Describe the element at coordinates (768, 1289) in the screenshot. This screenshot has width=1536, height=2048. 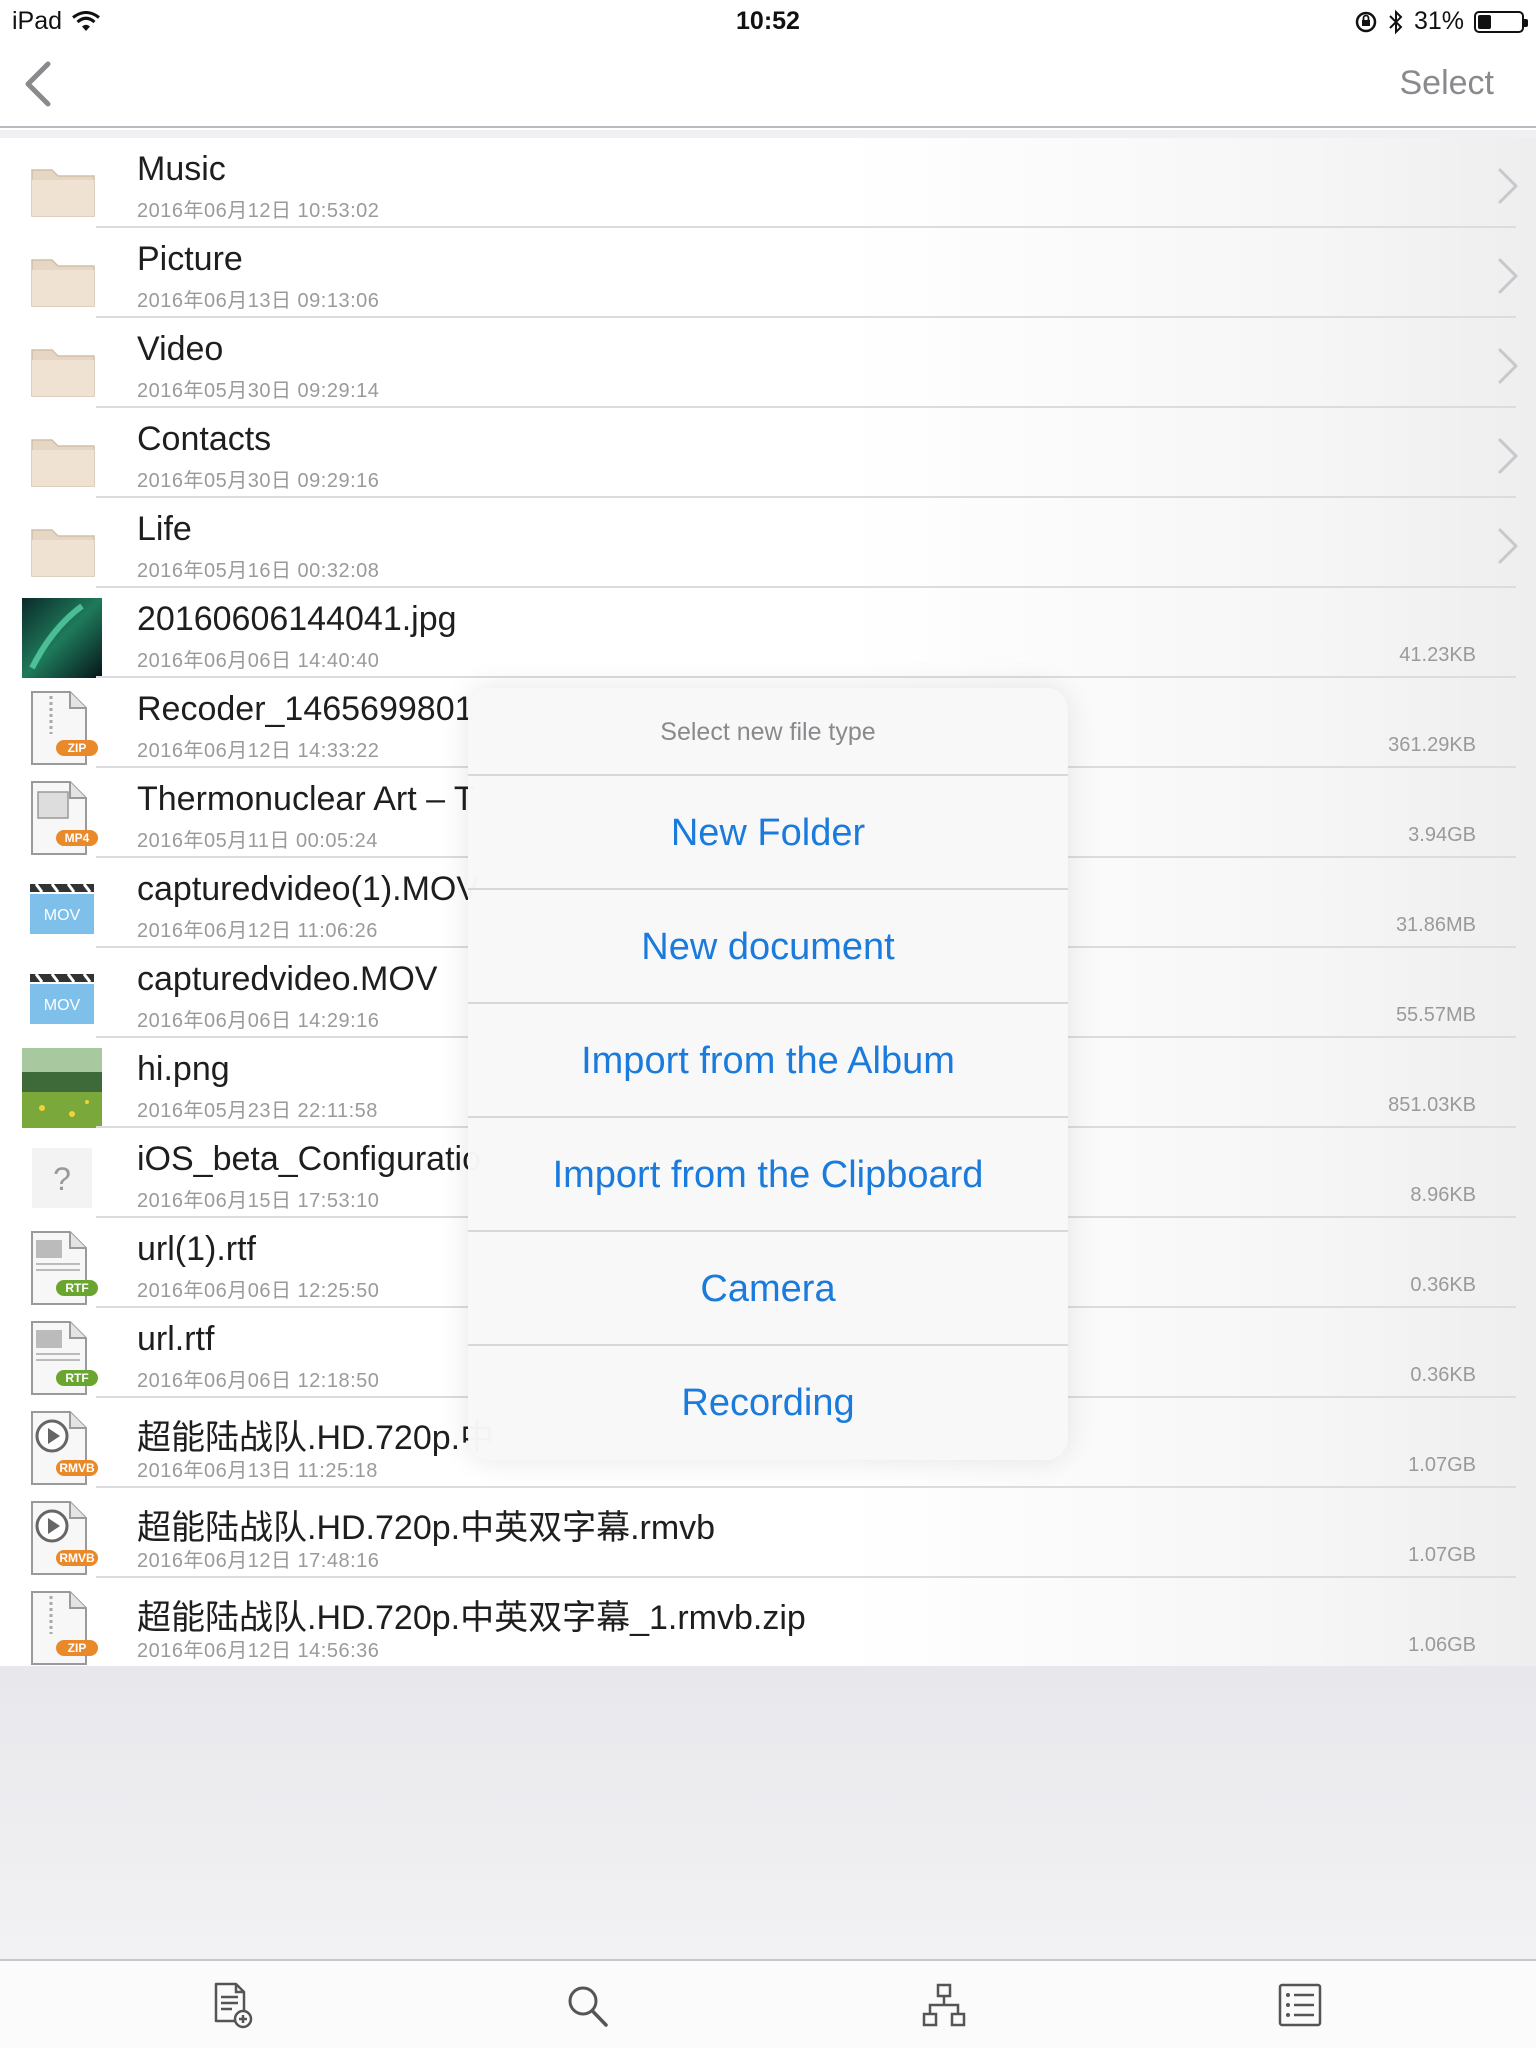
I see `camera-option: Camera` at that location.